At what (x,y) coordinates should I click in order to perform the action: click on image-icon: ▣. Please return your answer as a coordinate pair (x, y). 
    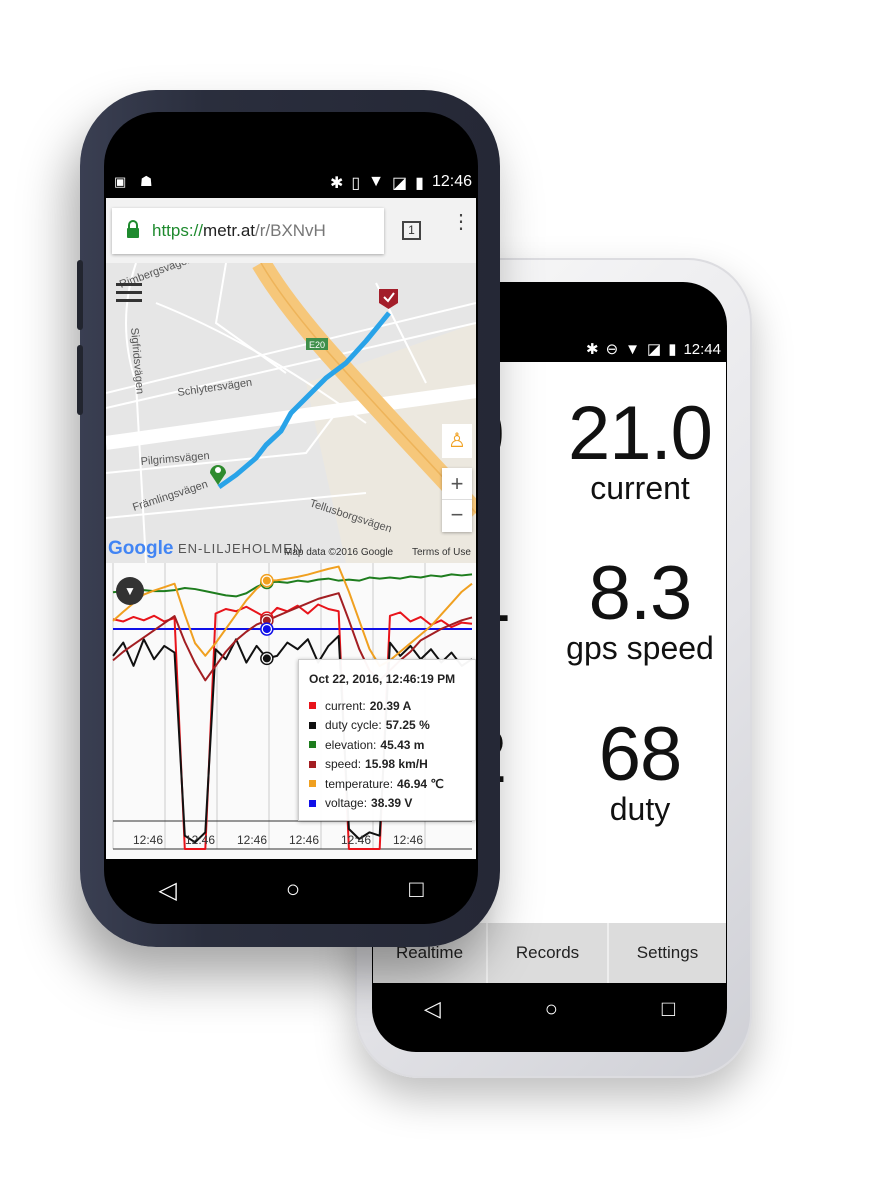
    Looking at the image, I should click on (120, 181).